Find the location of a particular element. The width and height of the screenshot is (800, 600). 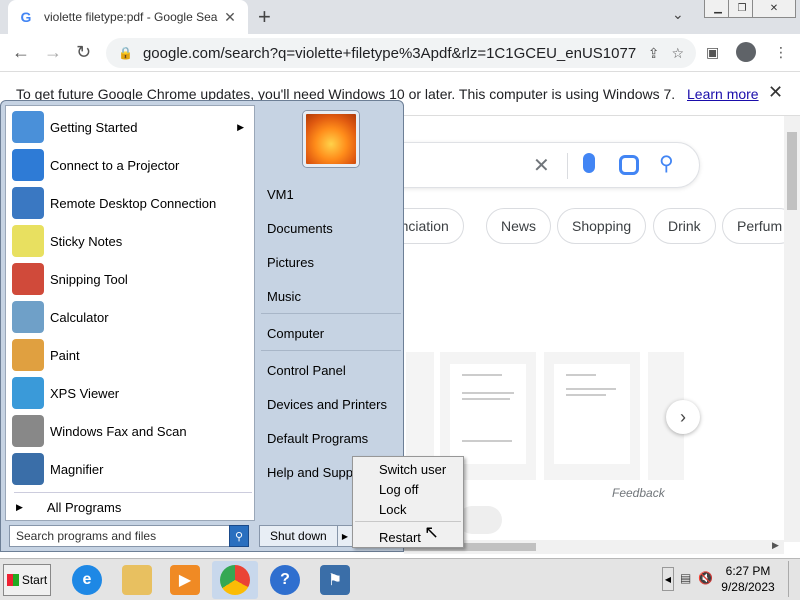

menu-item-switch-user: Switch user is located at coordinates (412, 469).